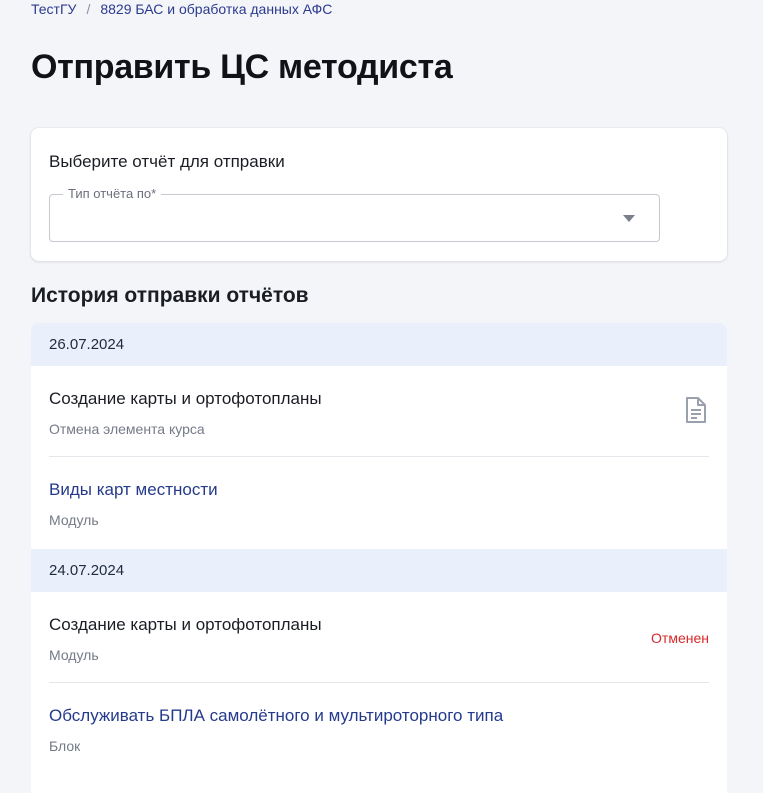  What do you see at coordinates (354, 214) in the screenshot?
I see `report-type-select: Тип отчёта по*` at bounding box center [354, 214].